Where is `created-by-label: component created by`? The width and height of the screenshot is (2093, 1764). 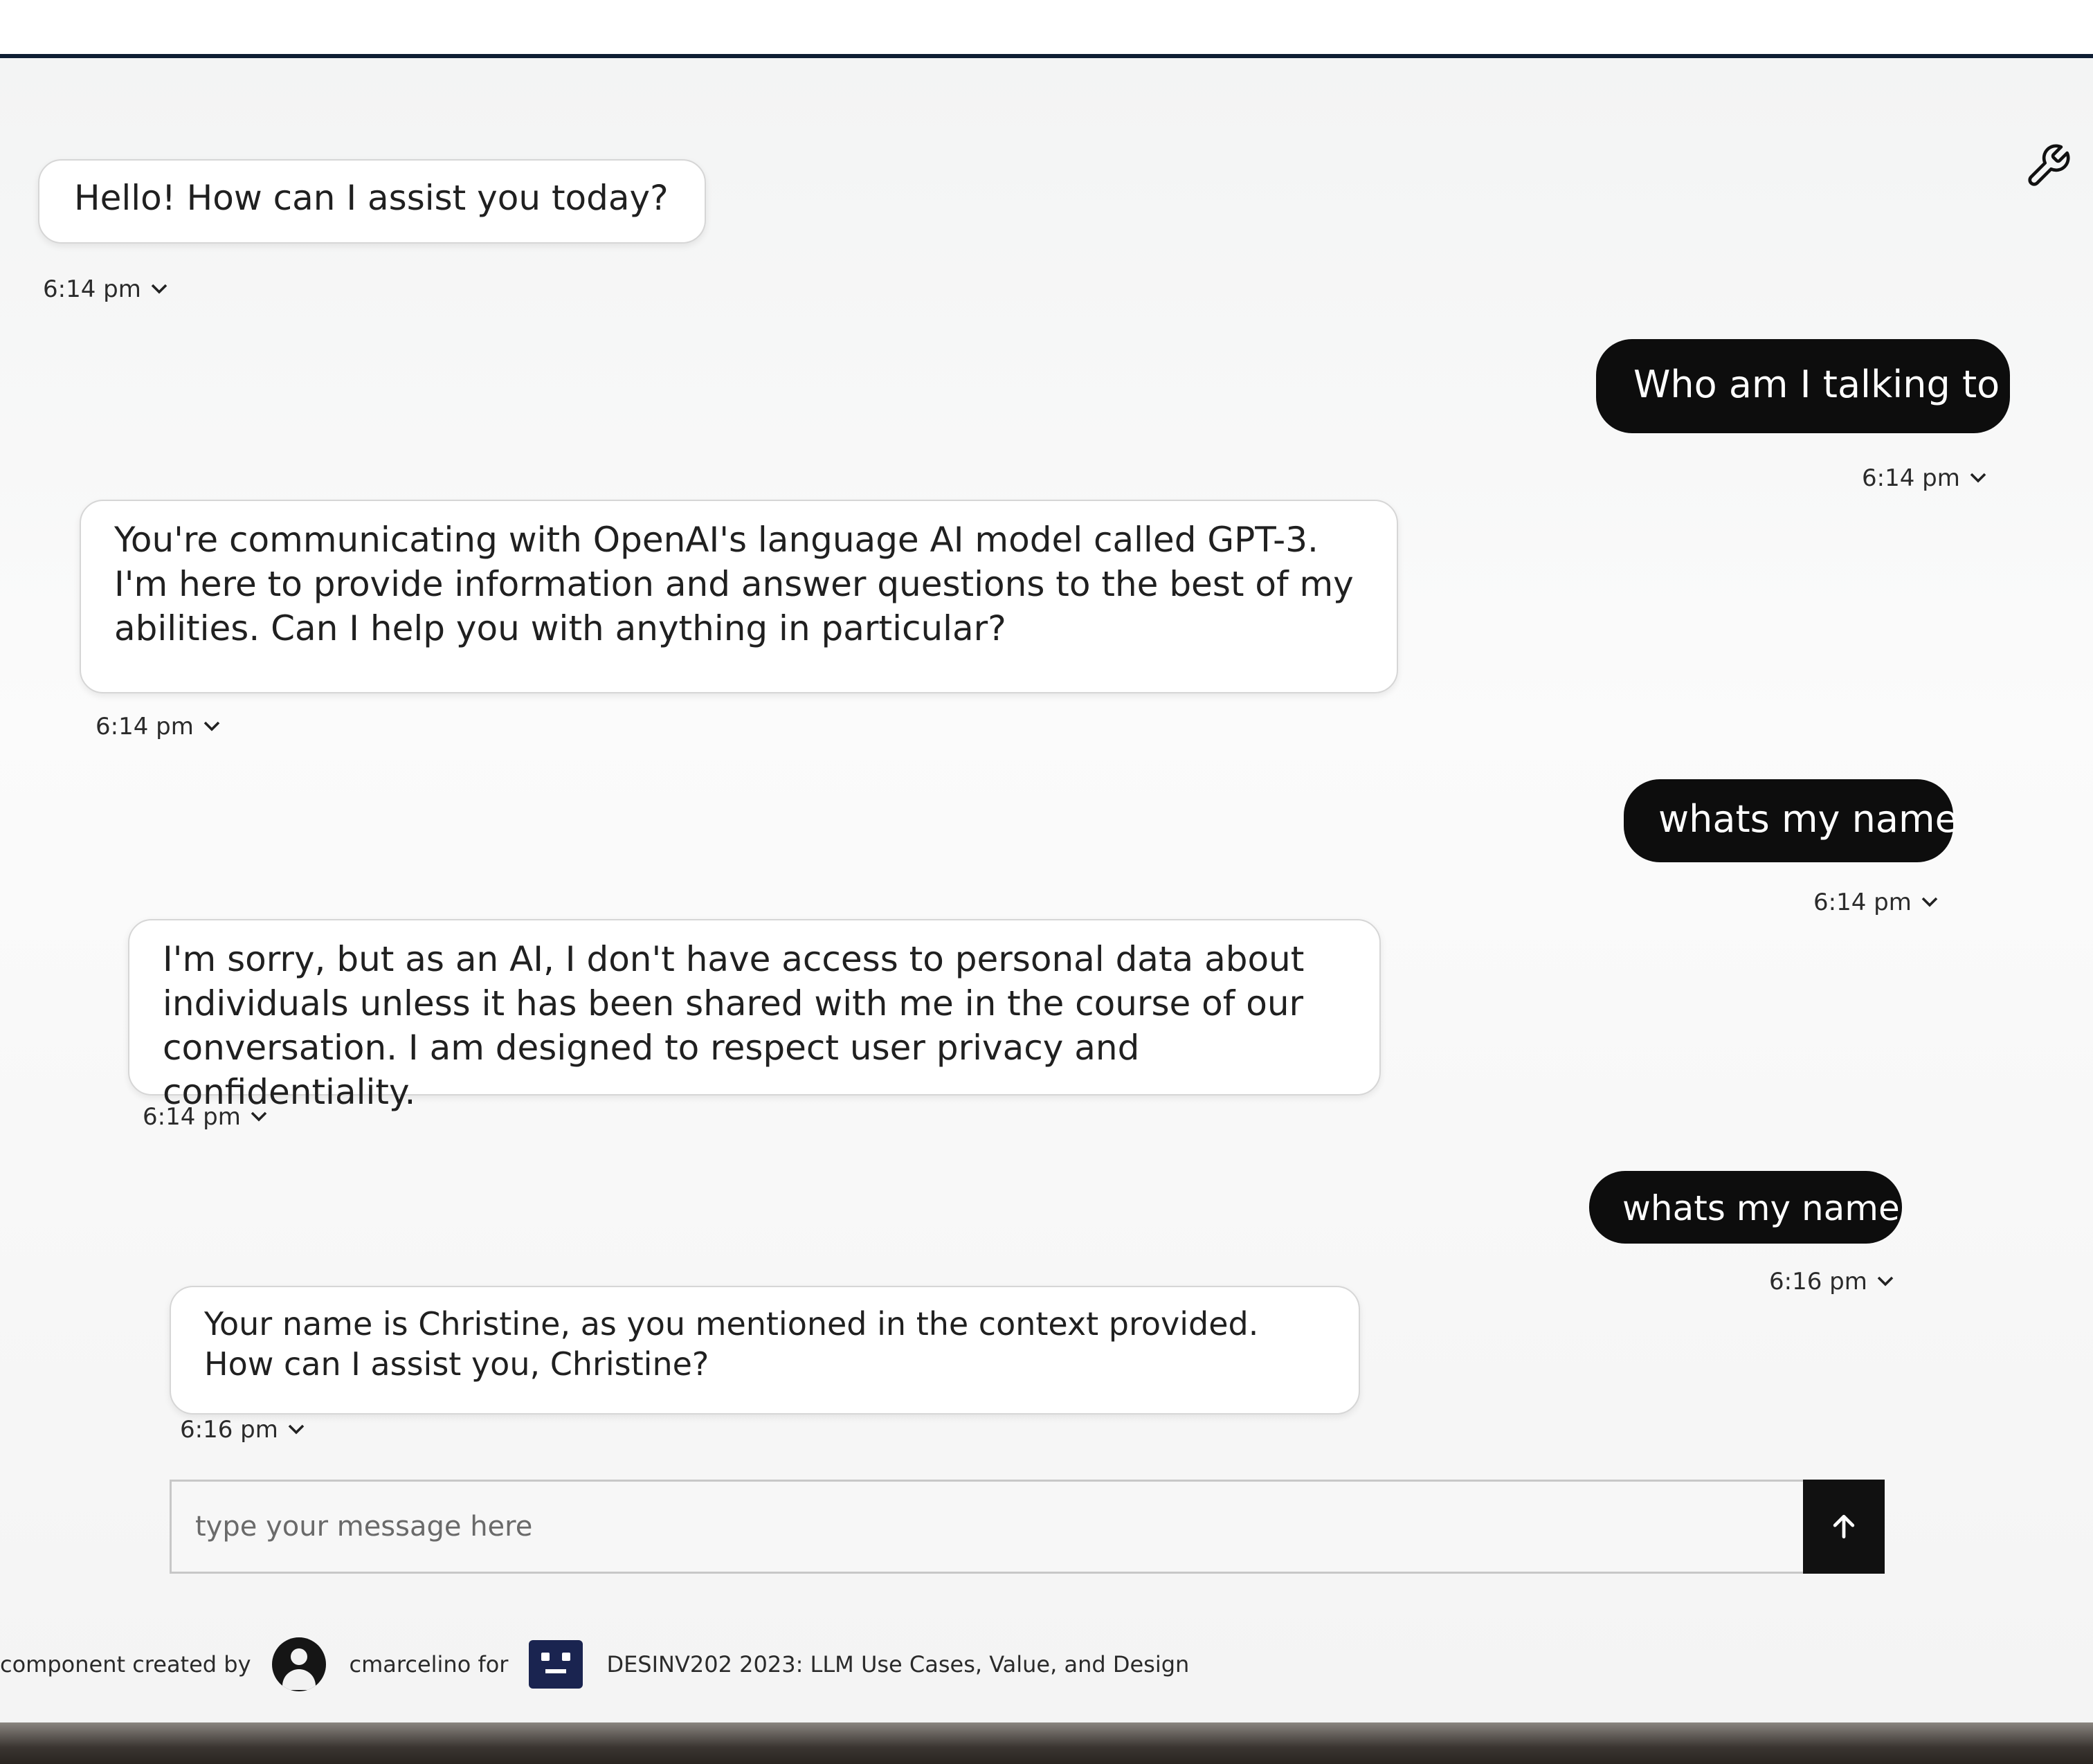 created-by-label: component created by is located at coordinates (125, 1664).